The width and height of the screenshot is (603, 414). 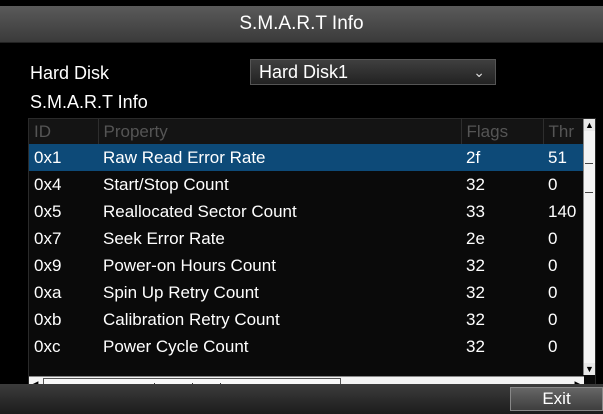 What do you see at coordinates (301, 399) in the screenshot?
I see `bottom-bar: Exit` at bounding box center [301, 399].